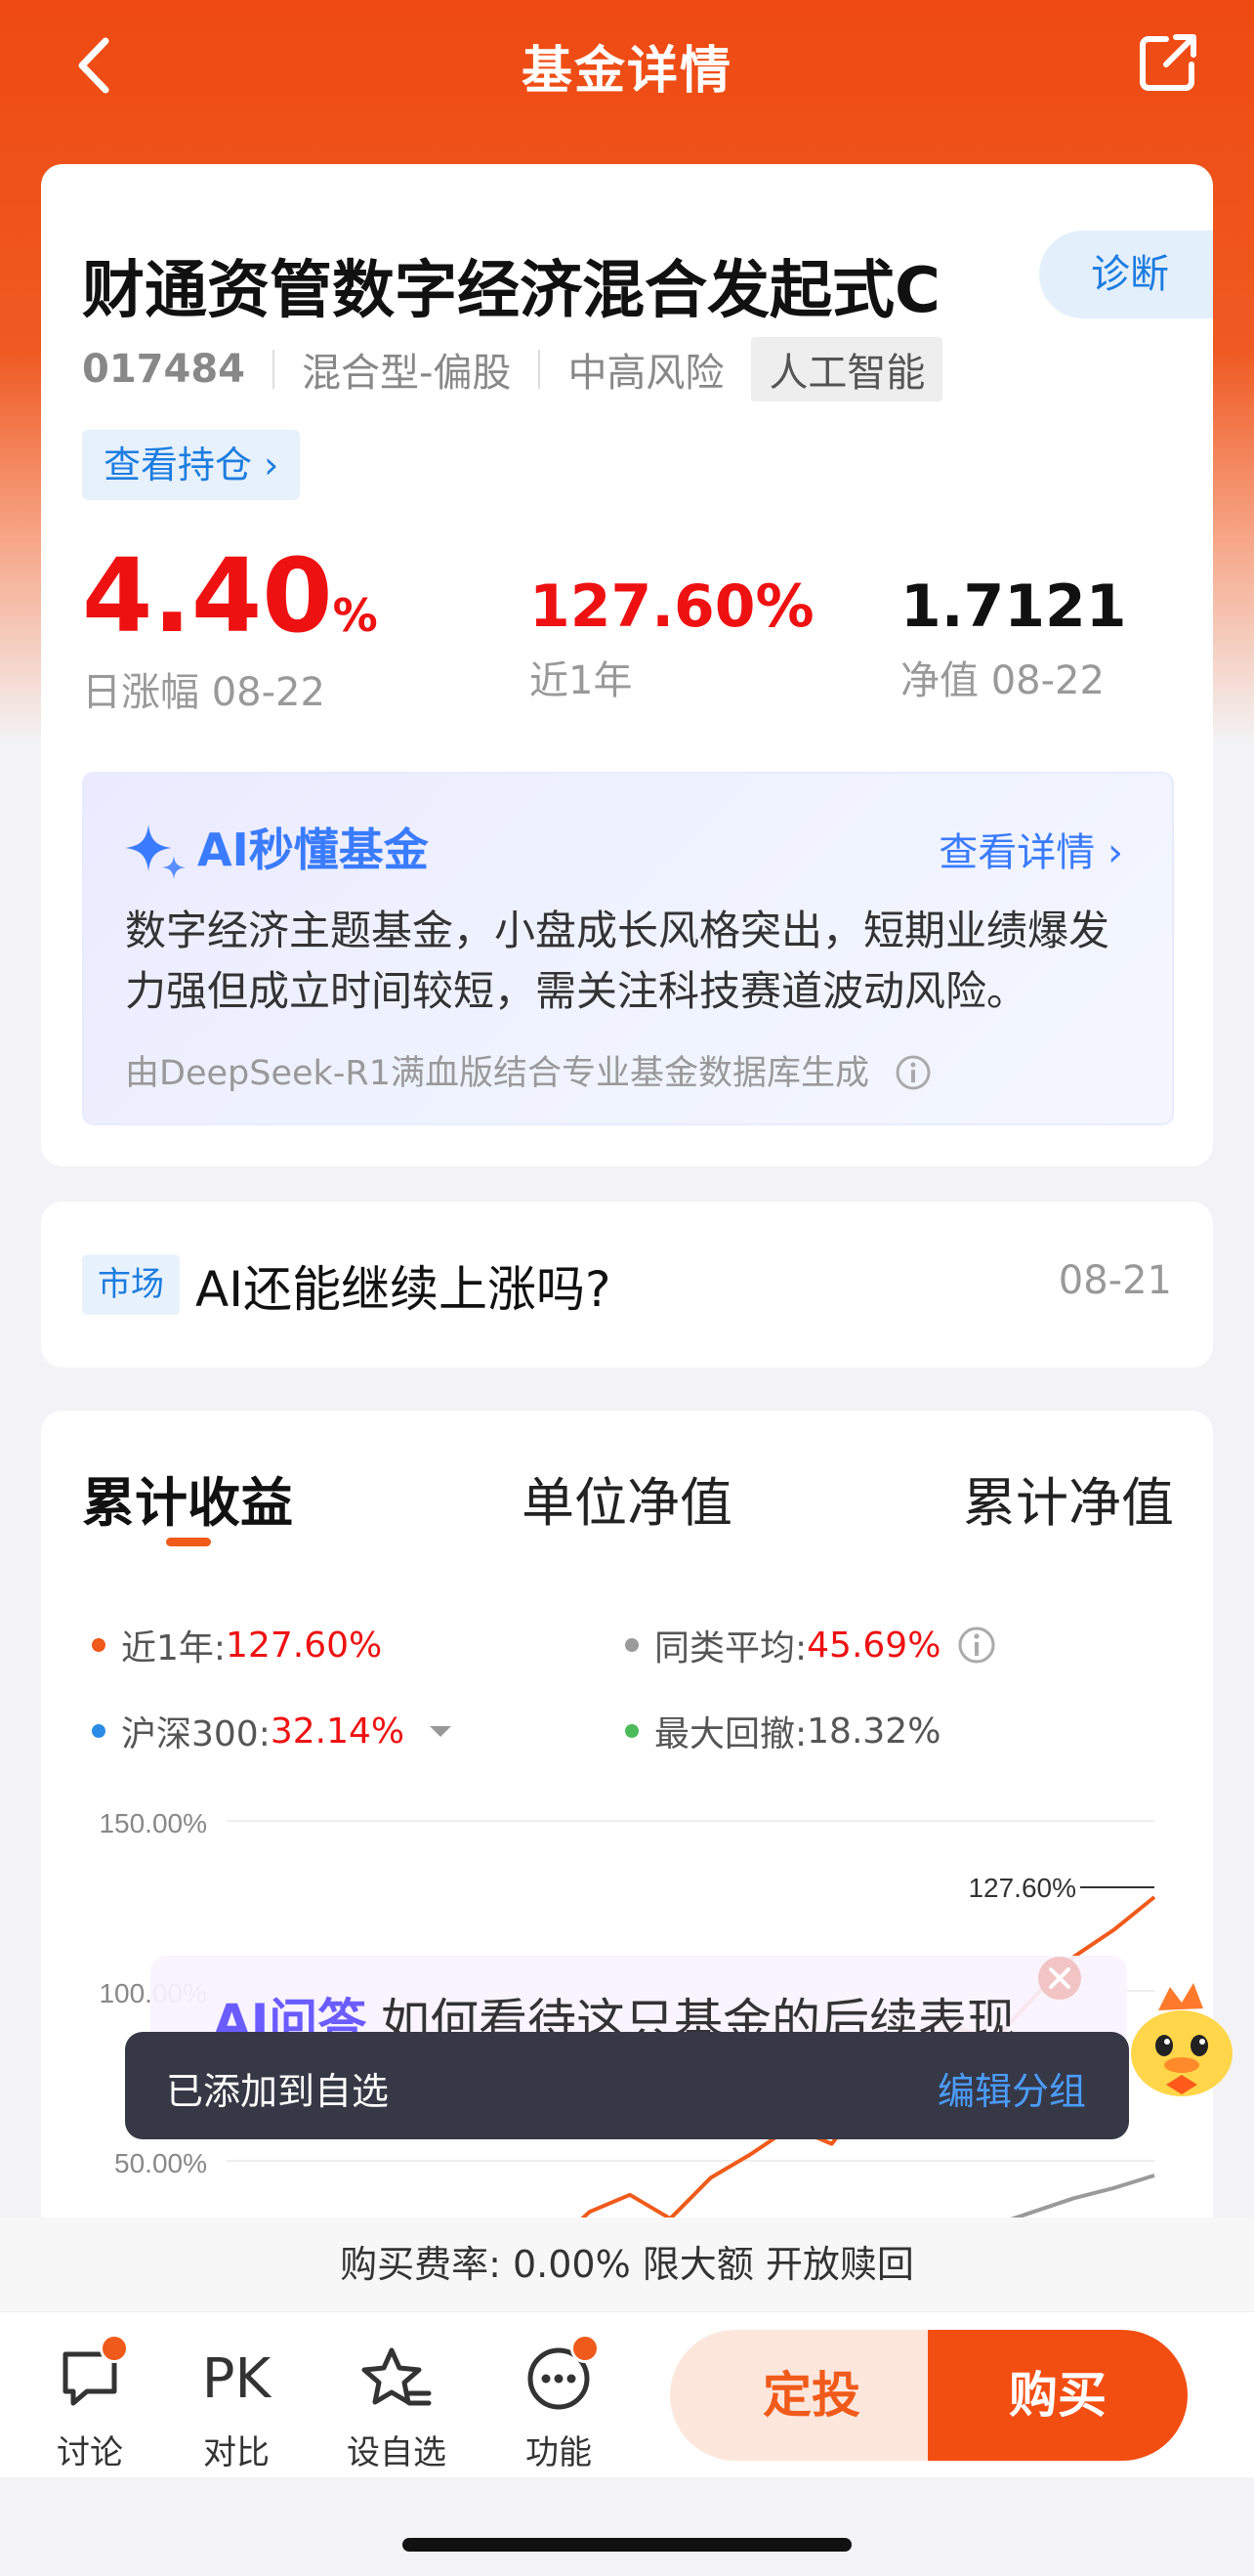 This screenshot has width=1254, height=2576. I want to click on news-card: 市场 AI还能继续上涨吗? 08-21, so click(627, 1285).